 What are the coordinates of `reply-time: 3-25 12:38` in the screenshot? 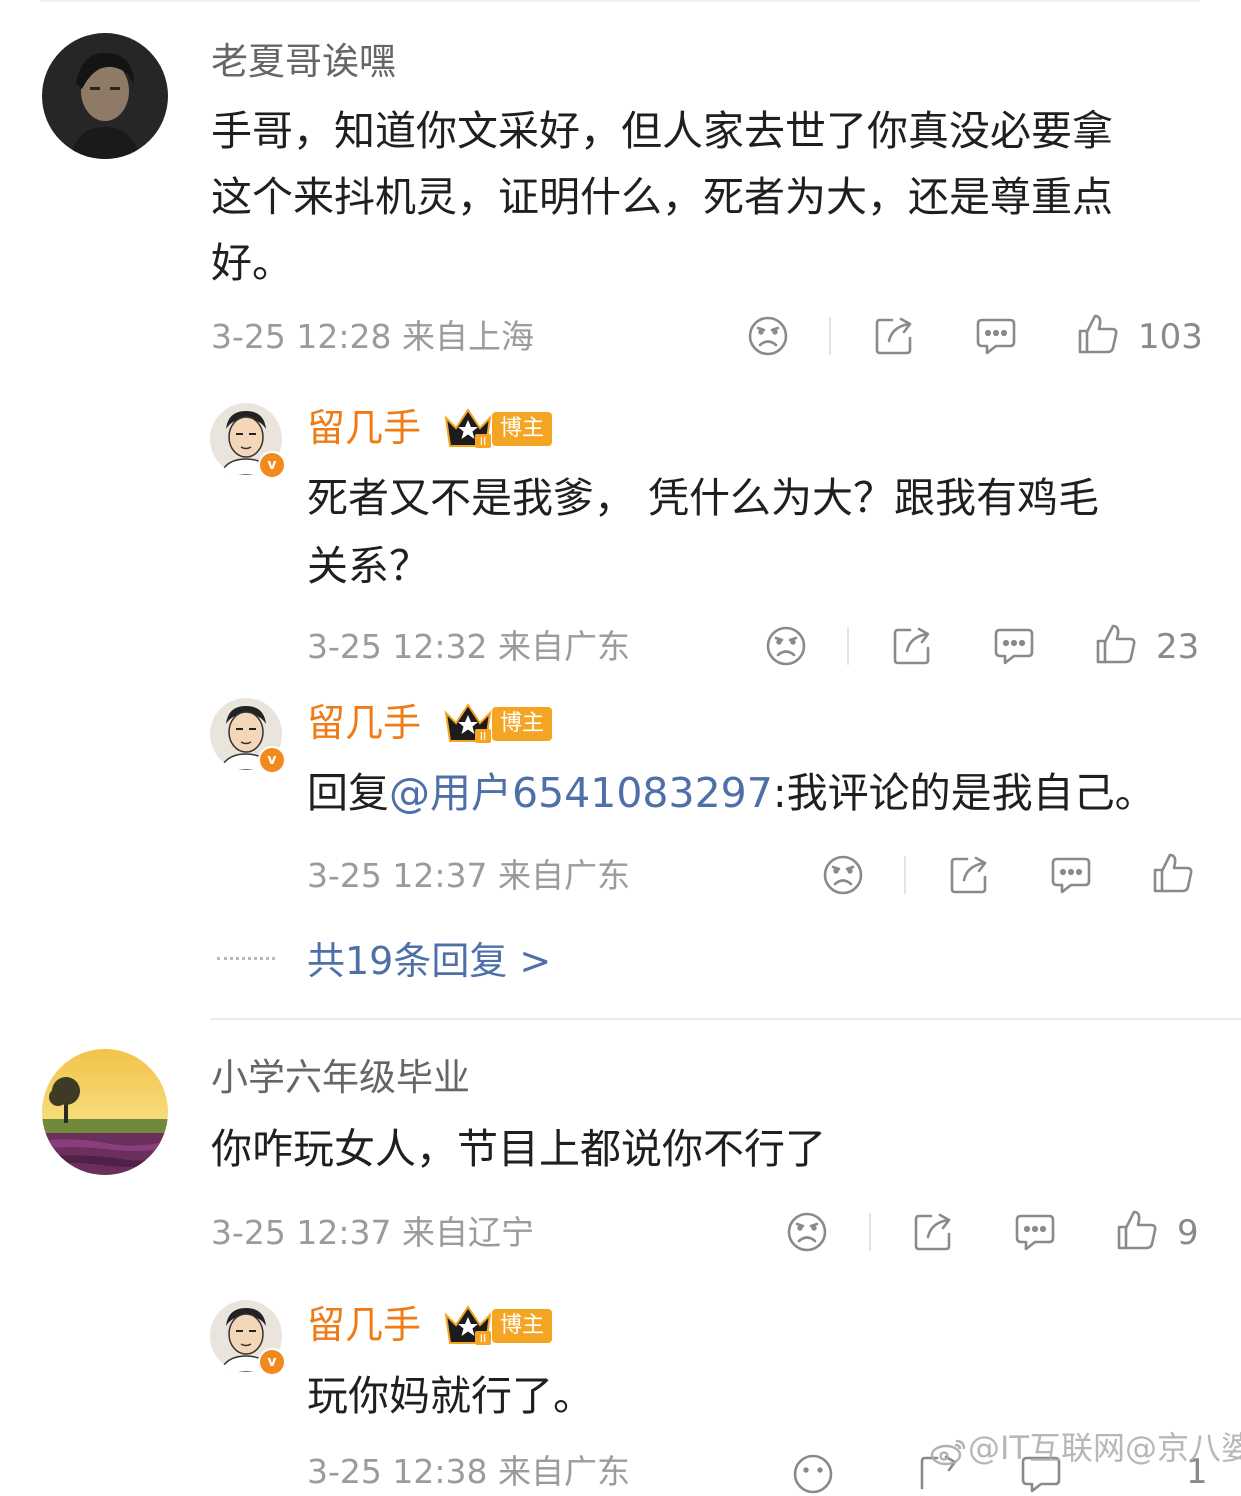 It's located at (397, 1471).